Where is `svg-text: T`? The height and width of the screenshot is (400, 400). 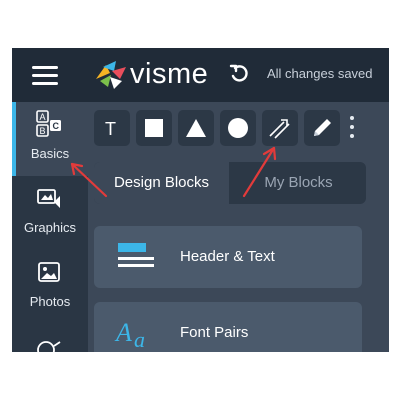
svg-text: T is located at coordinates (110, 129).